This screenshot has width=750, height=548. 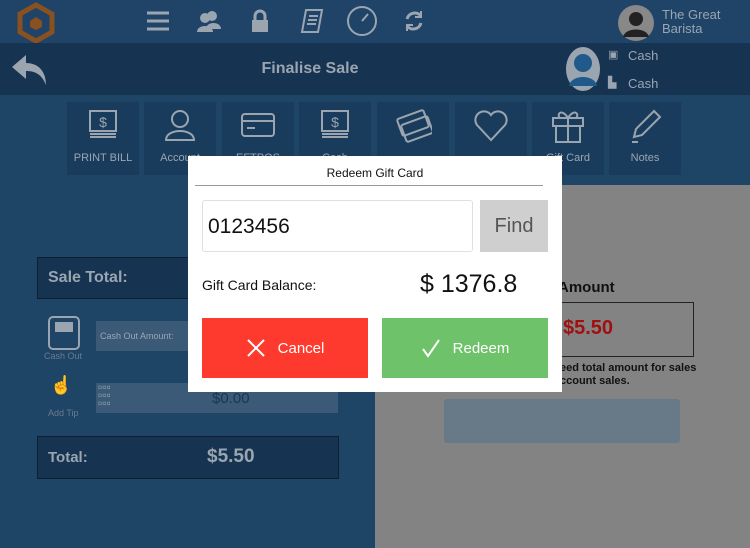 I want to click on redeem-label: Redeem, so click(x=481, y=348).